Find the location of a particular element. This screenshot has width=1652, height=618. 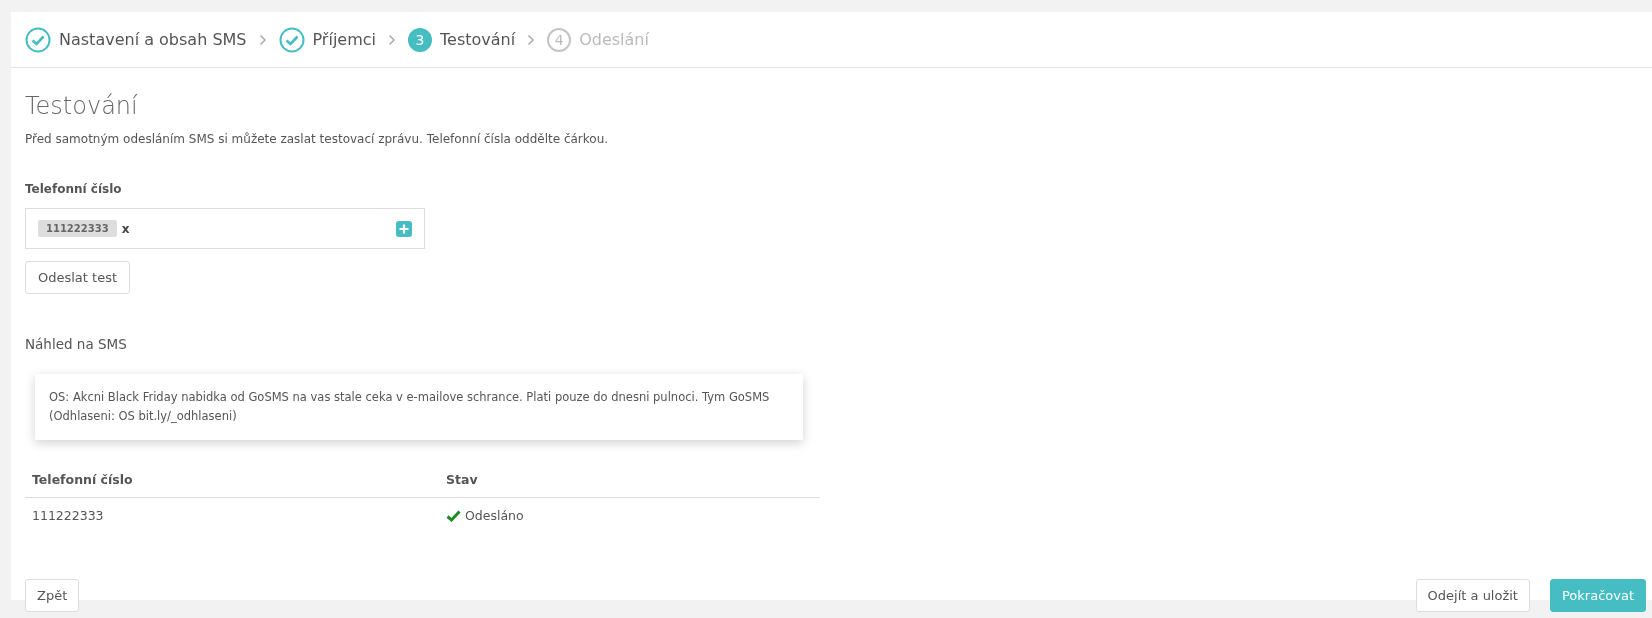

phone-input-field: 111222333 x is located at coordinates (225, 228).